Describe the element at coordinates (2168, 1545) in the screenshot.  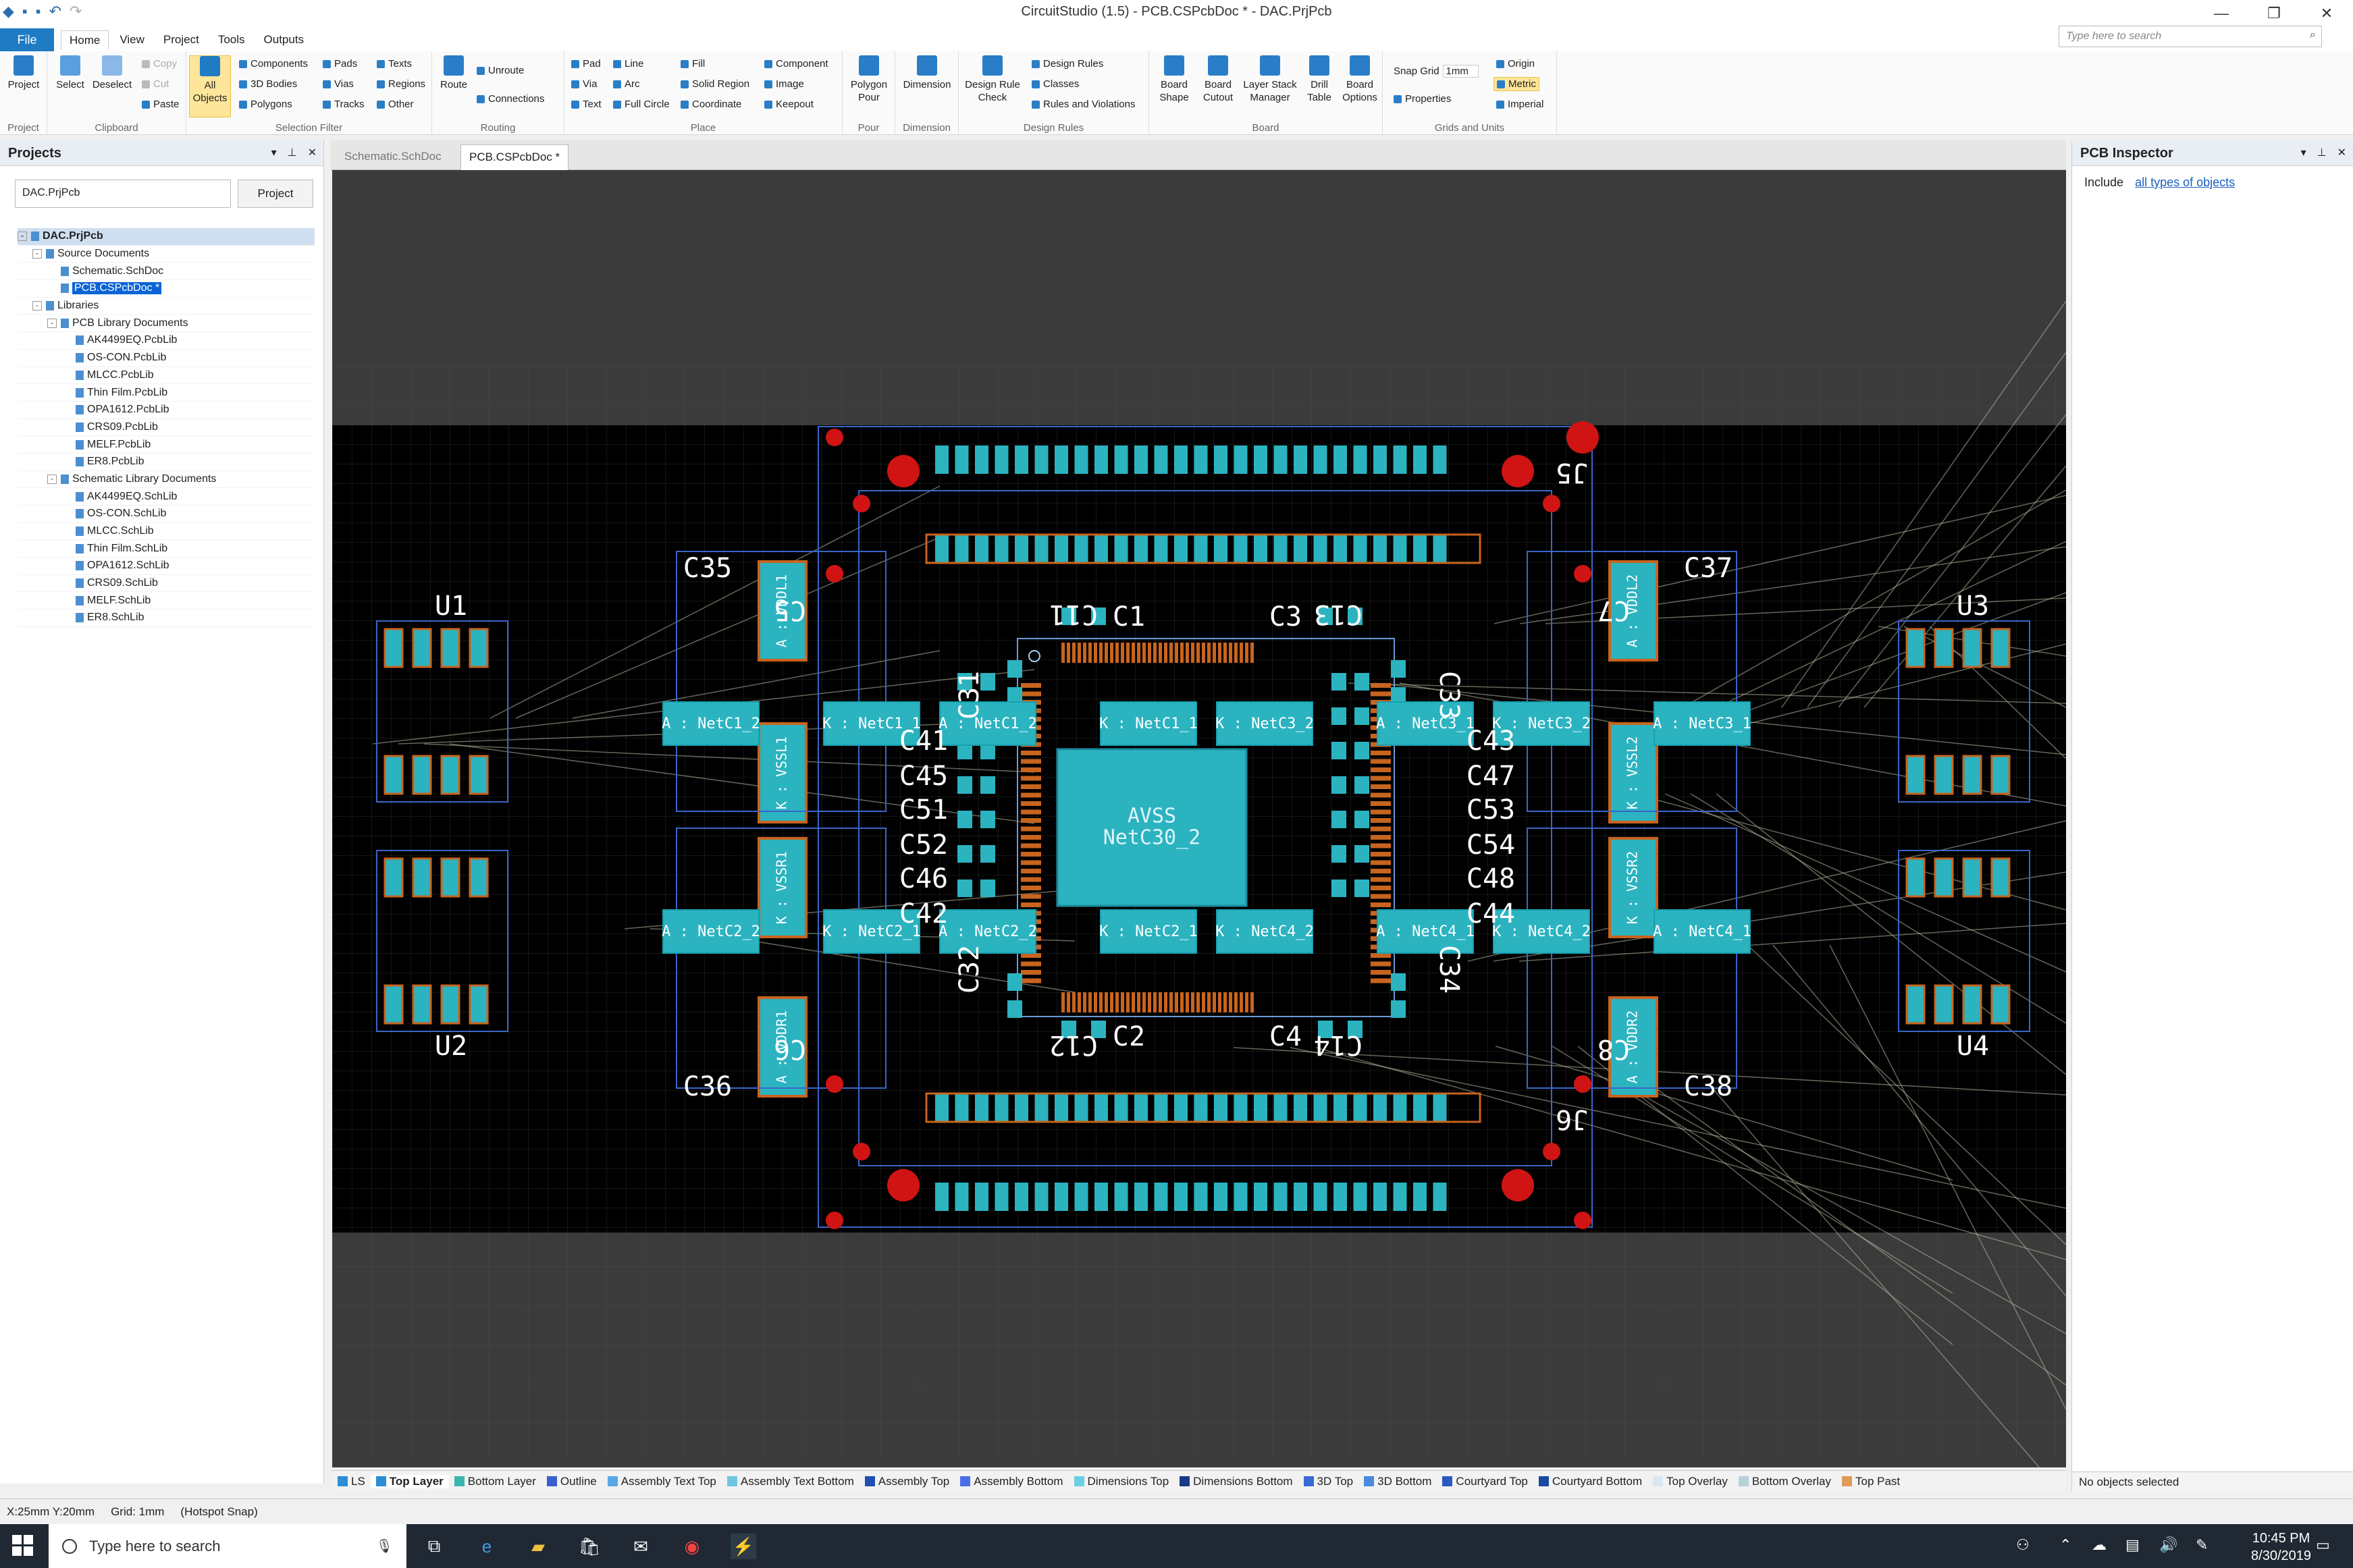
I see `volume-icon: 🔊` at that location.